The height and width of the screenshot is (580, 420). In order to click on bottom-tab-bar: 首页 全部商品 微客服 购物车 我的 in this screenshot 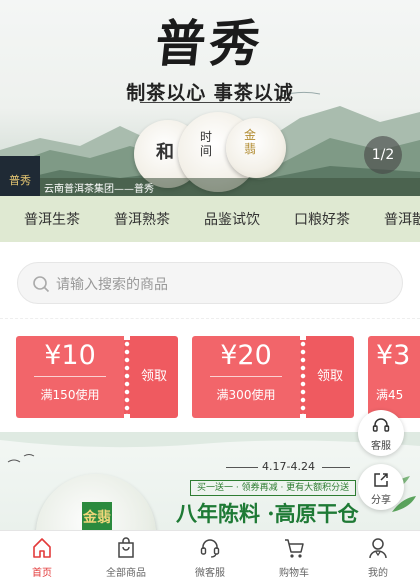, I will do `click(210, 555)`.